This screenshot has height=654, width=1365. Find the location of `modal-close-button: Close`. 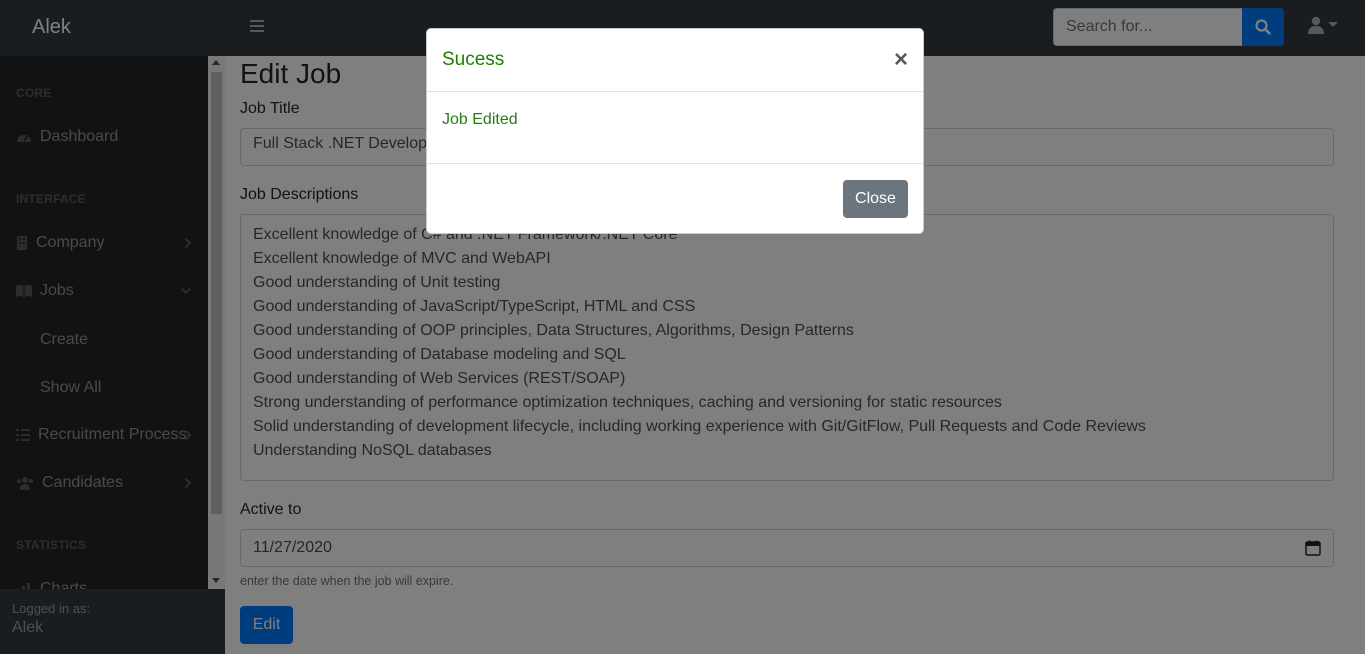

modal-close-button: Close is located at coordinates (875, 199).